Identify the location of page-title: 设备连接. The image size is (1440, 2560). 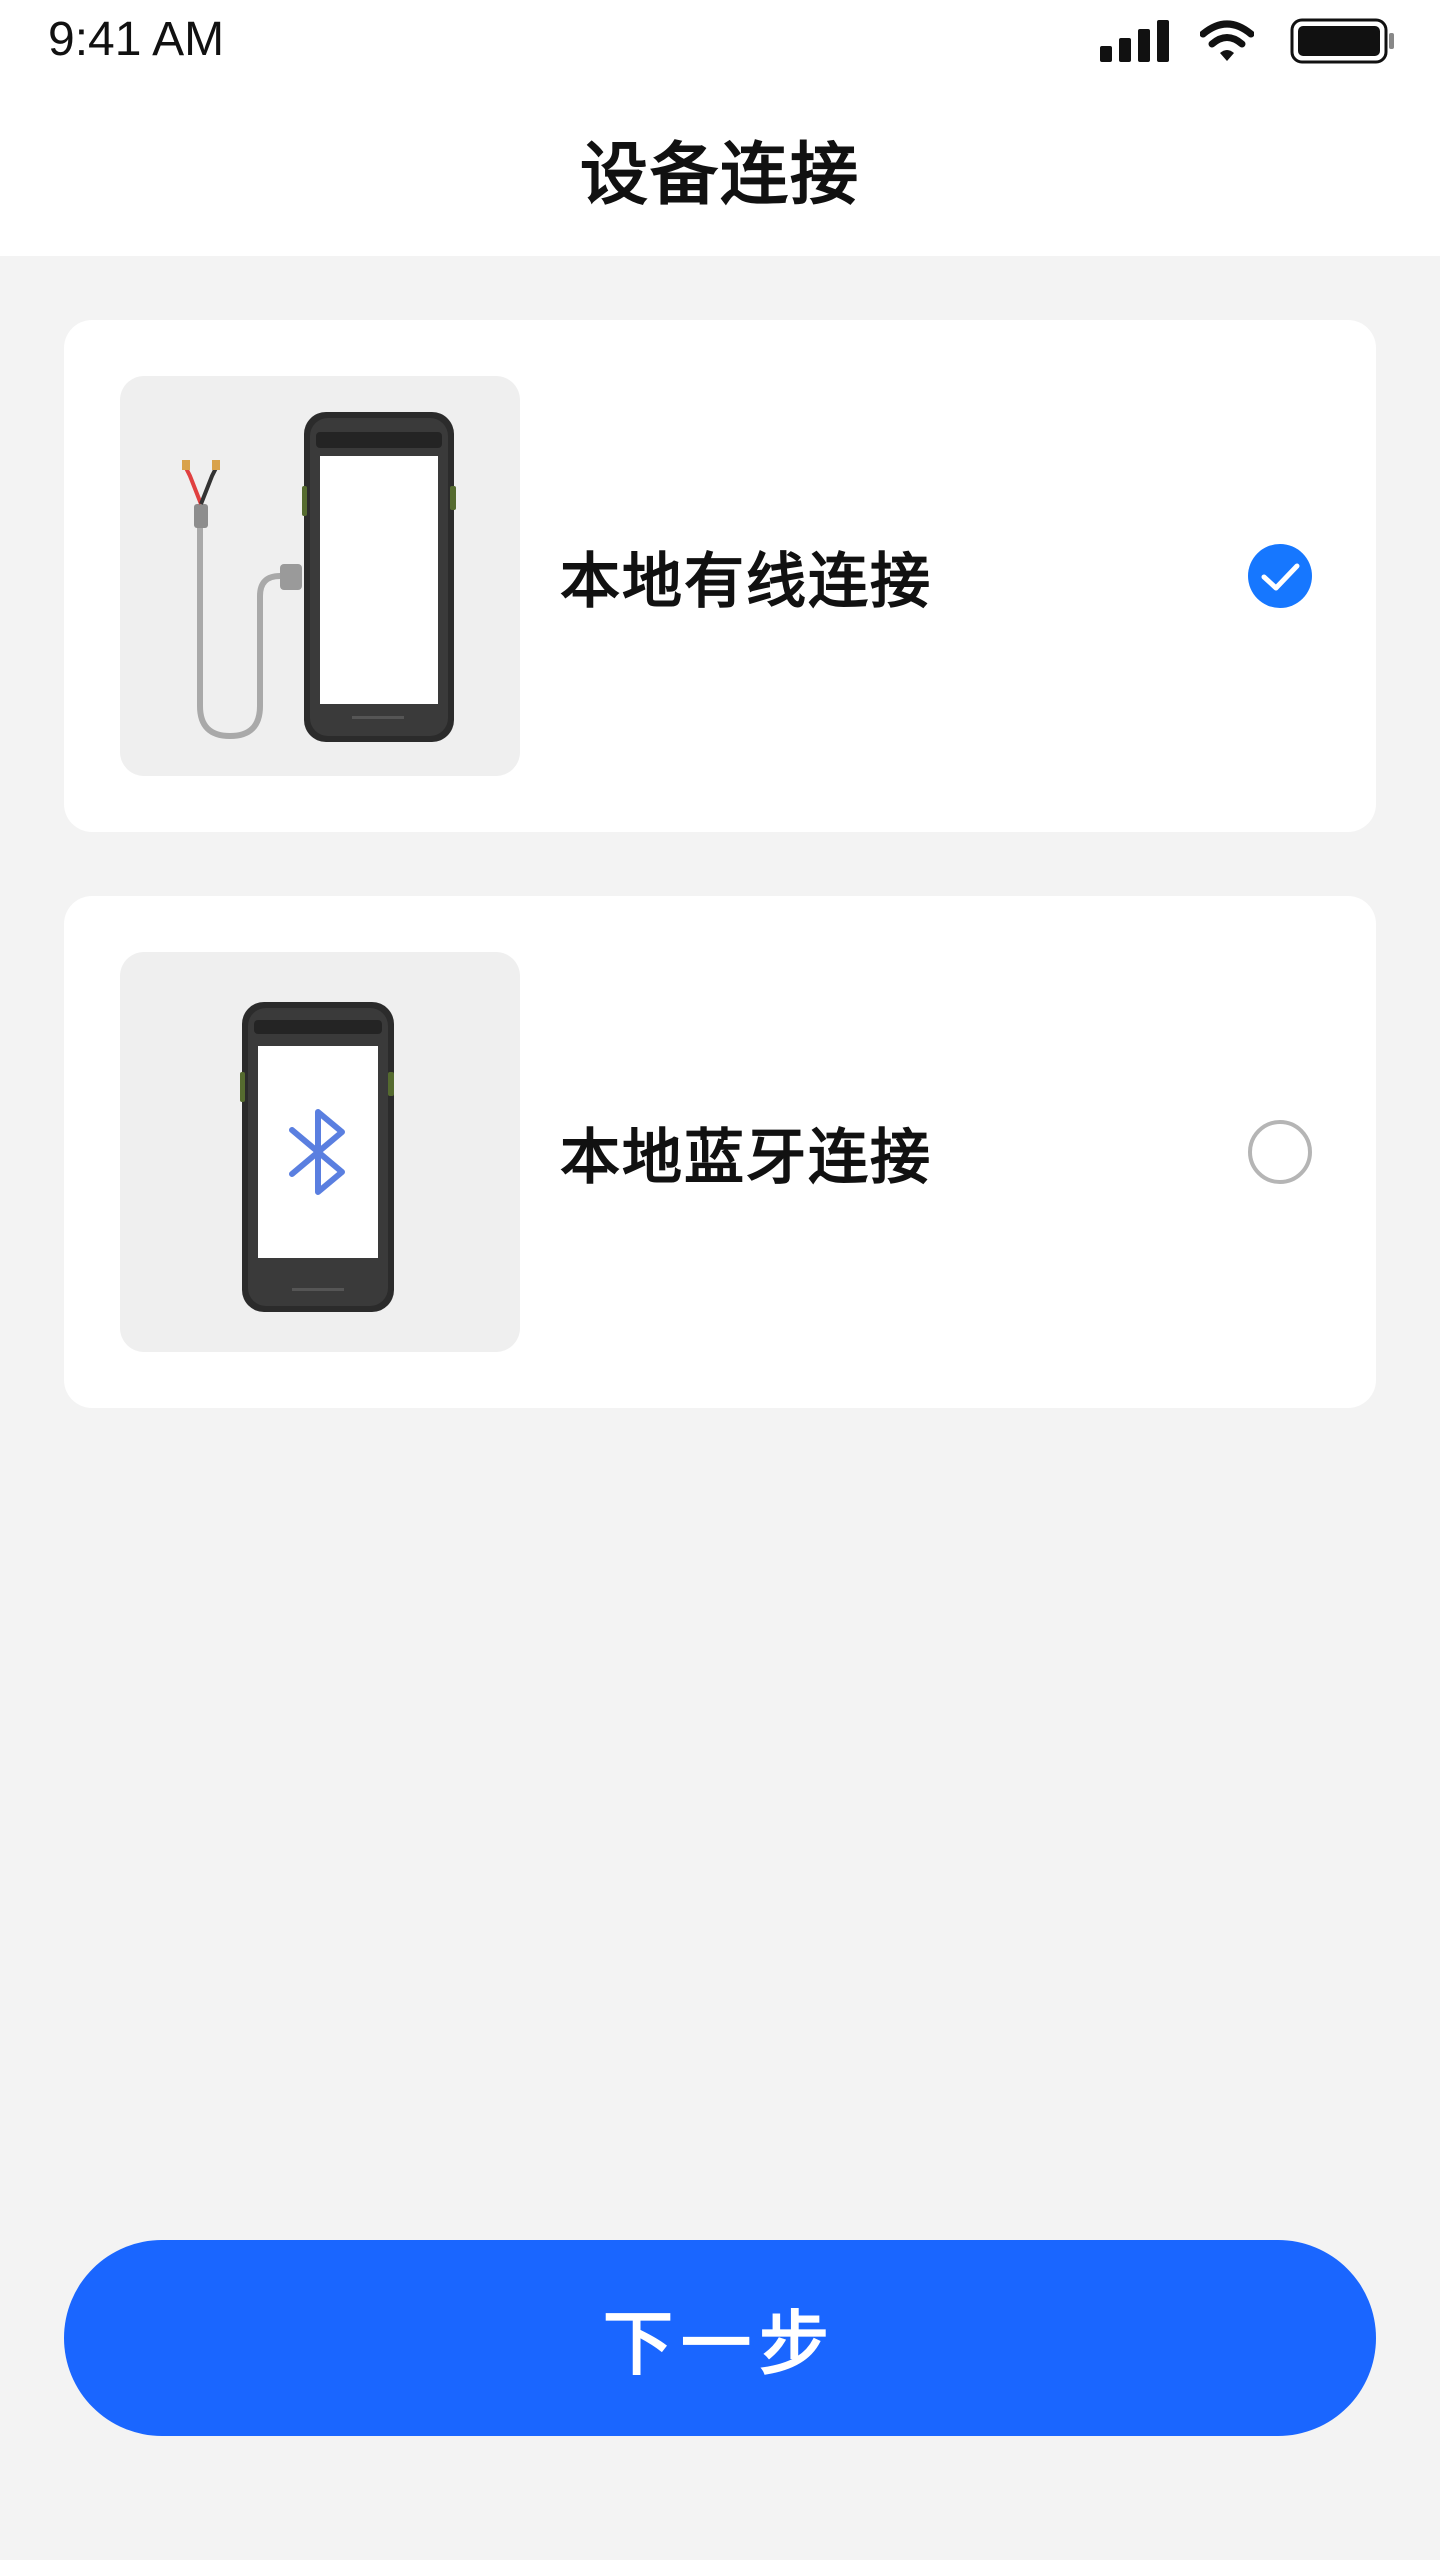
(719, 175).